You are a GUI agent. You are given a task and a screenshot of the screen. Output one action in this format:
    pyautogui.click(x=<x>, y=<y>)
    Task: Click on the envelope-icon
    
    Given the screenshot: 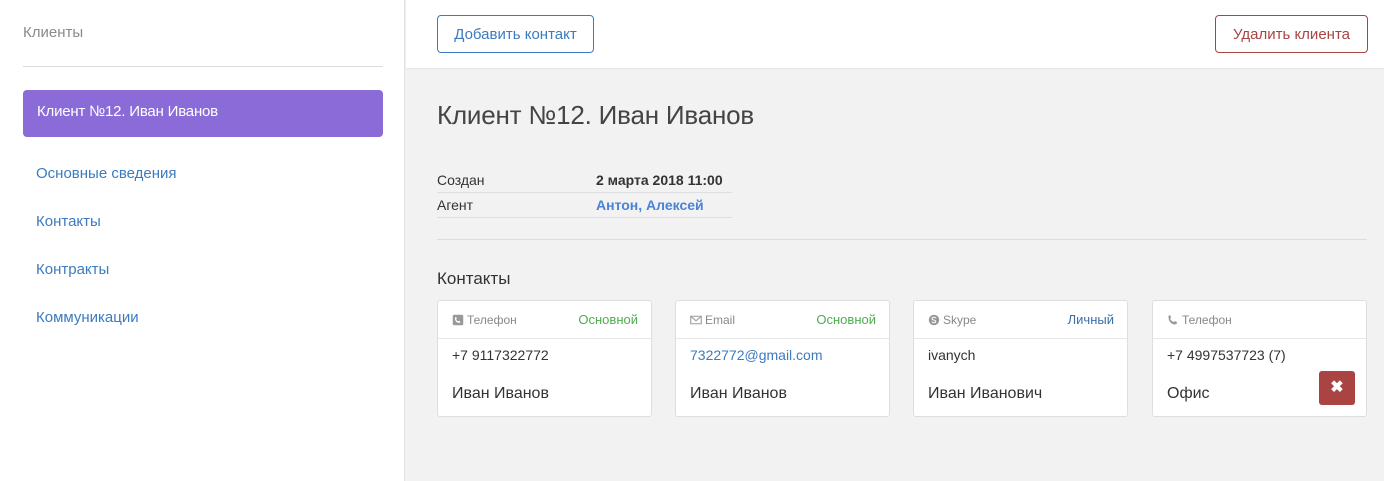 What is the action you would take?
    pyautogui.click(x=696, y=319)
    